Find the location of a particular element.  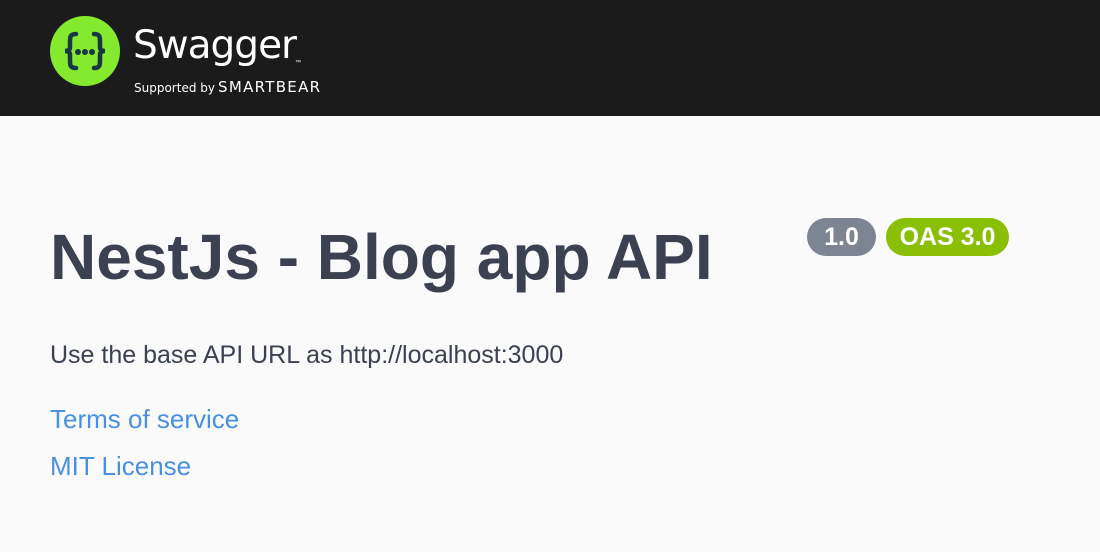

oas-version-badge: OAS 3.0 is located at coordinates (947, 237).